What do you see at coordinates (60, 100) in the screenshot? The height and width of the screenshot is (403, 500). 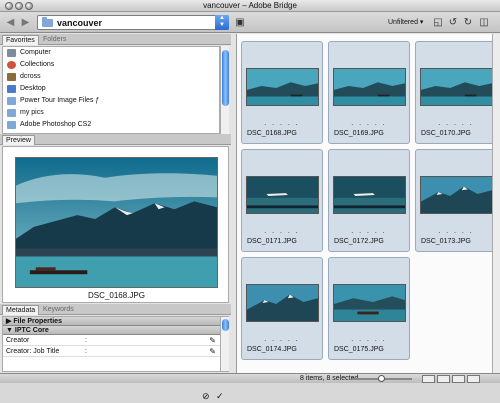 I see `favorite-label: Power Tour Image Files ƒ` at bounding box center [60, 100].